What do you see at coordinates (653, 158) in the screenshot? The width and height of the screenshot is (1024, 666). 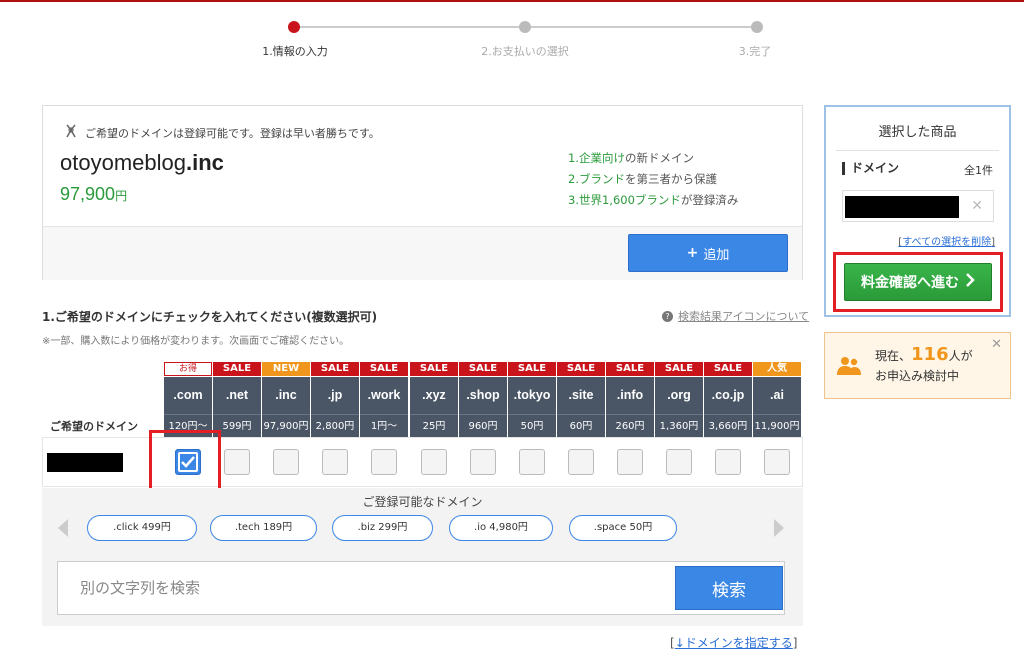 I see `feature-item: 1.企業向けの新ドメイン` at bounding box center [653, 158].